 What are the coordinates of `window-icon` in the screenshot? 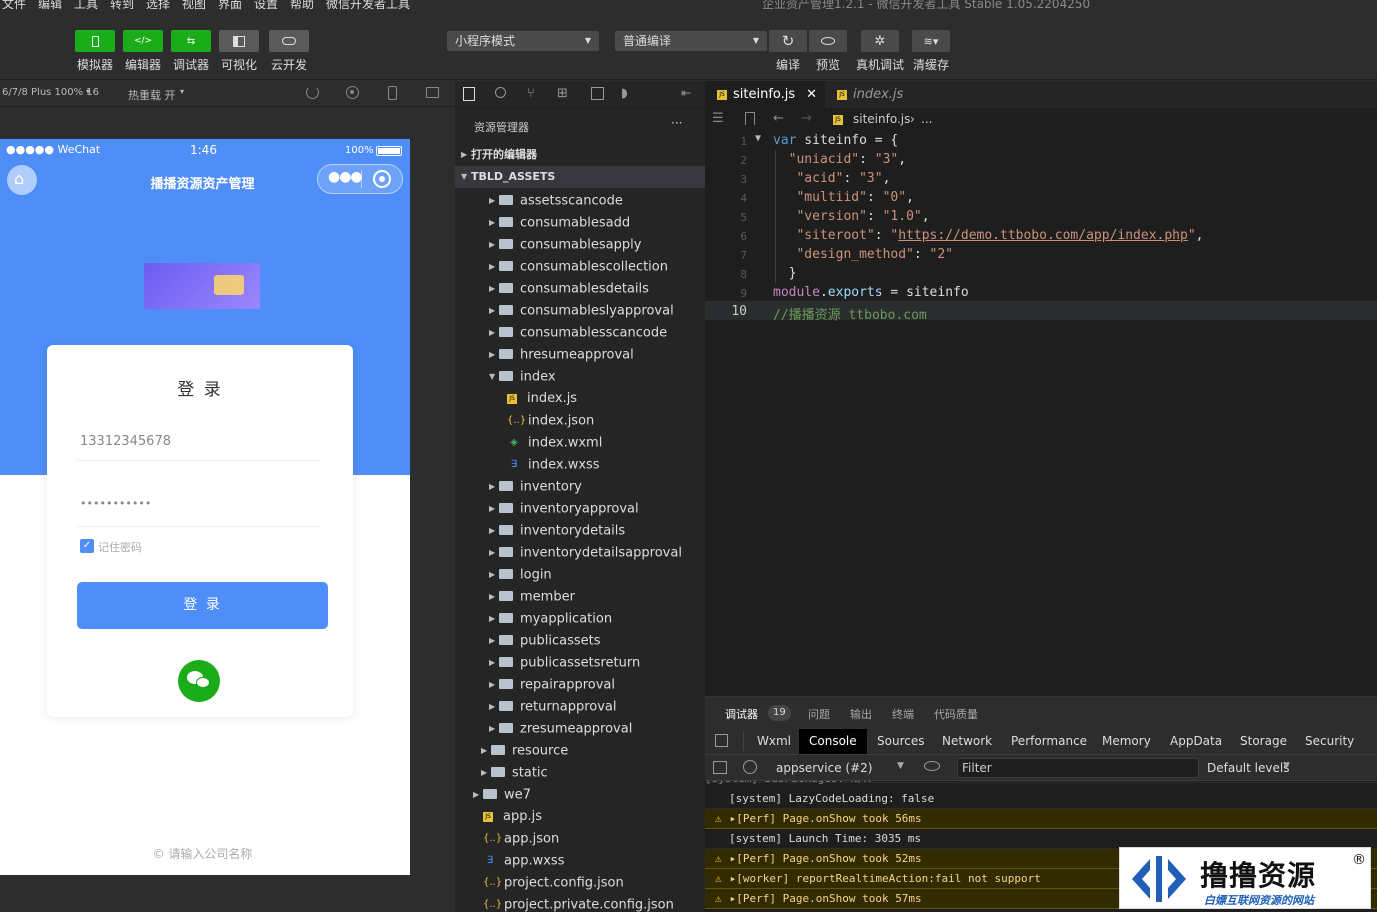 It's located at (432, 92).